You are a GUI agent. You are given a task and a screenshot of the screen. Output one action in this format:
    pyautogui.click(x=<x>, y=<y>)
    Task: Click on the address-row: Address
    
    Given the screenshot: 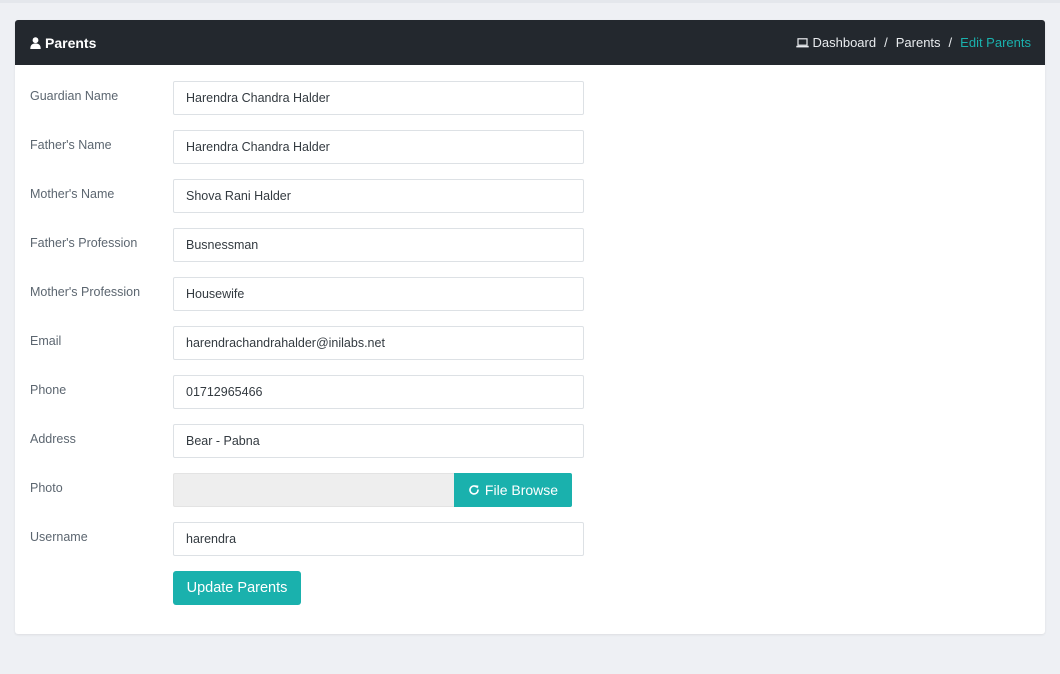 What is the action you would take?
    pyautogui.click(x=530, y=441)
    